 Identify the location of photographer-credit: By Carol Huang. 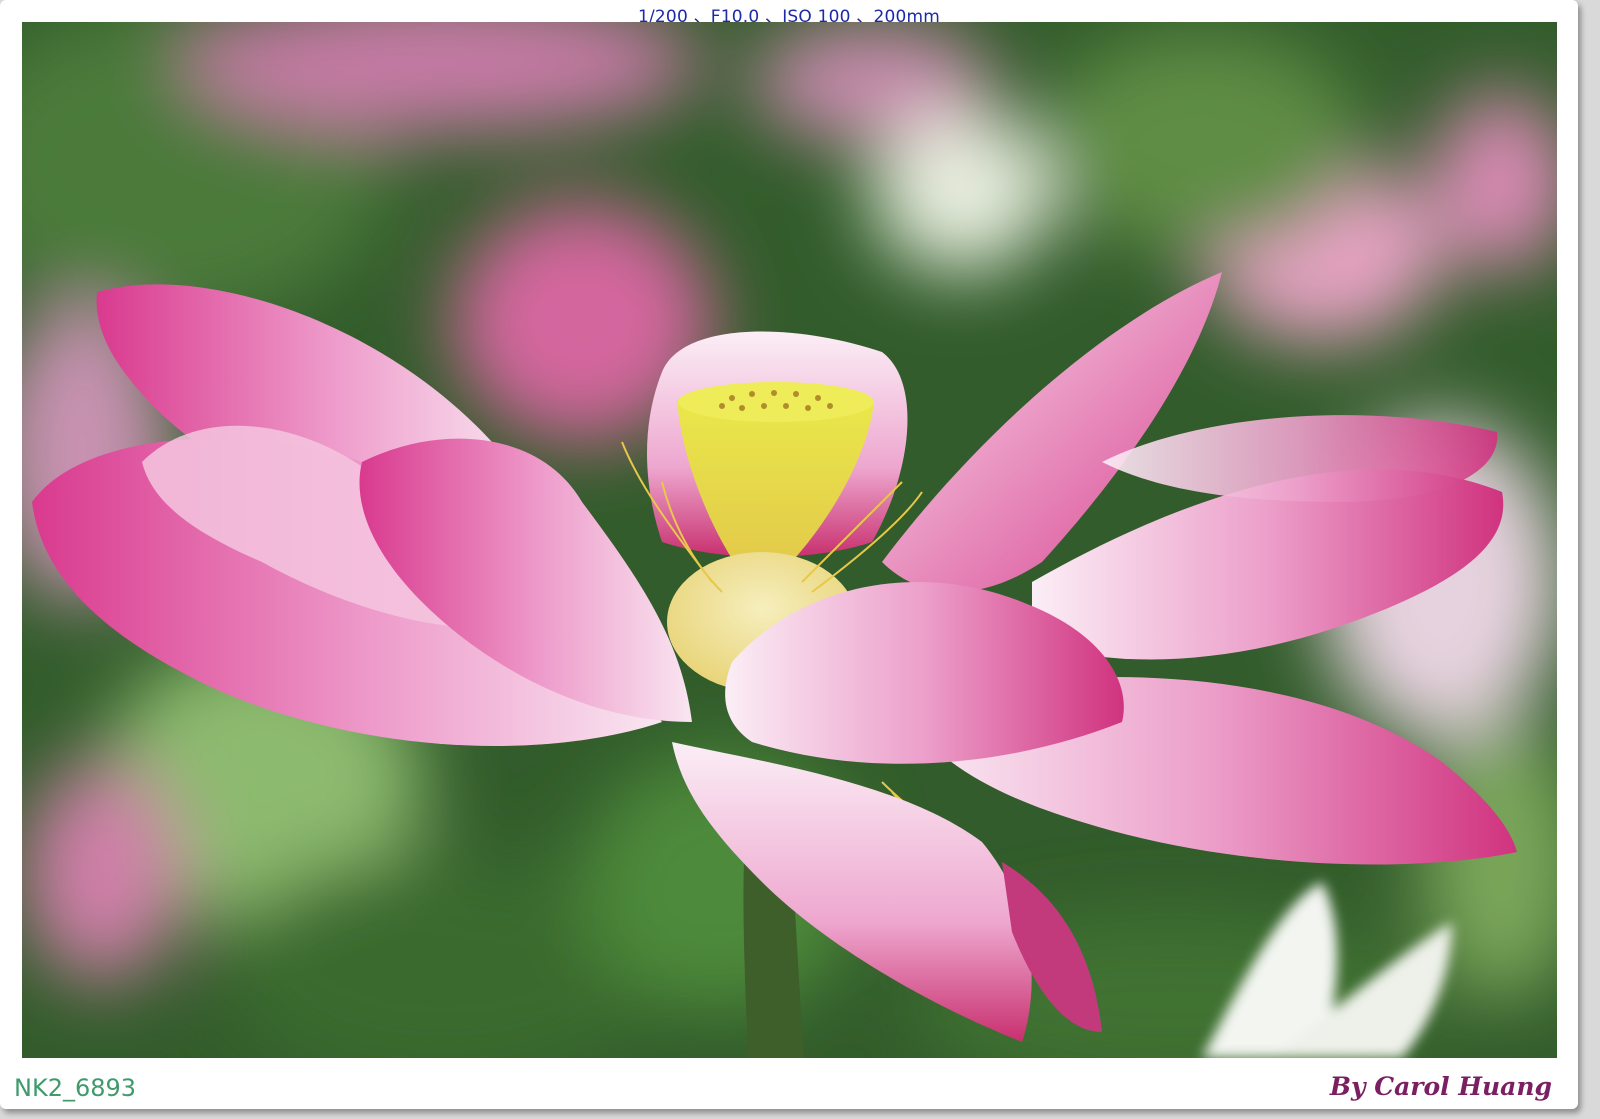
(1440, 1086).